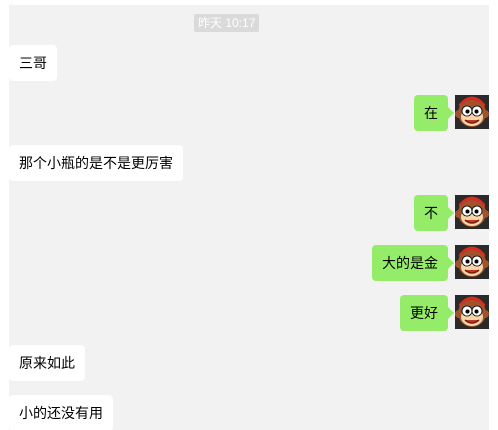  Describe the element at coordinates (227, 23) in the screenshot. I see `message-timestamp: 昨天 10:17` at that location.